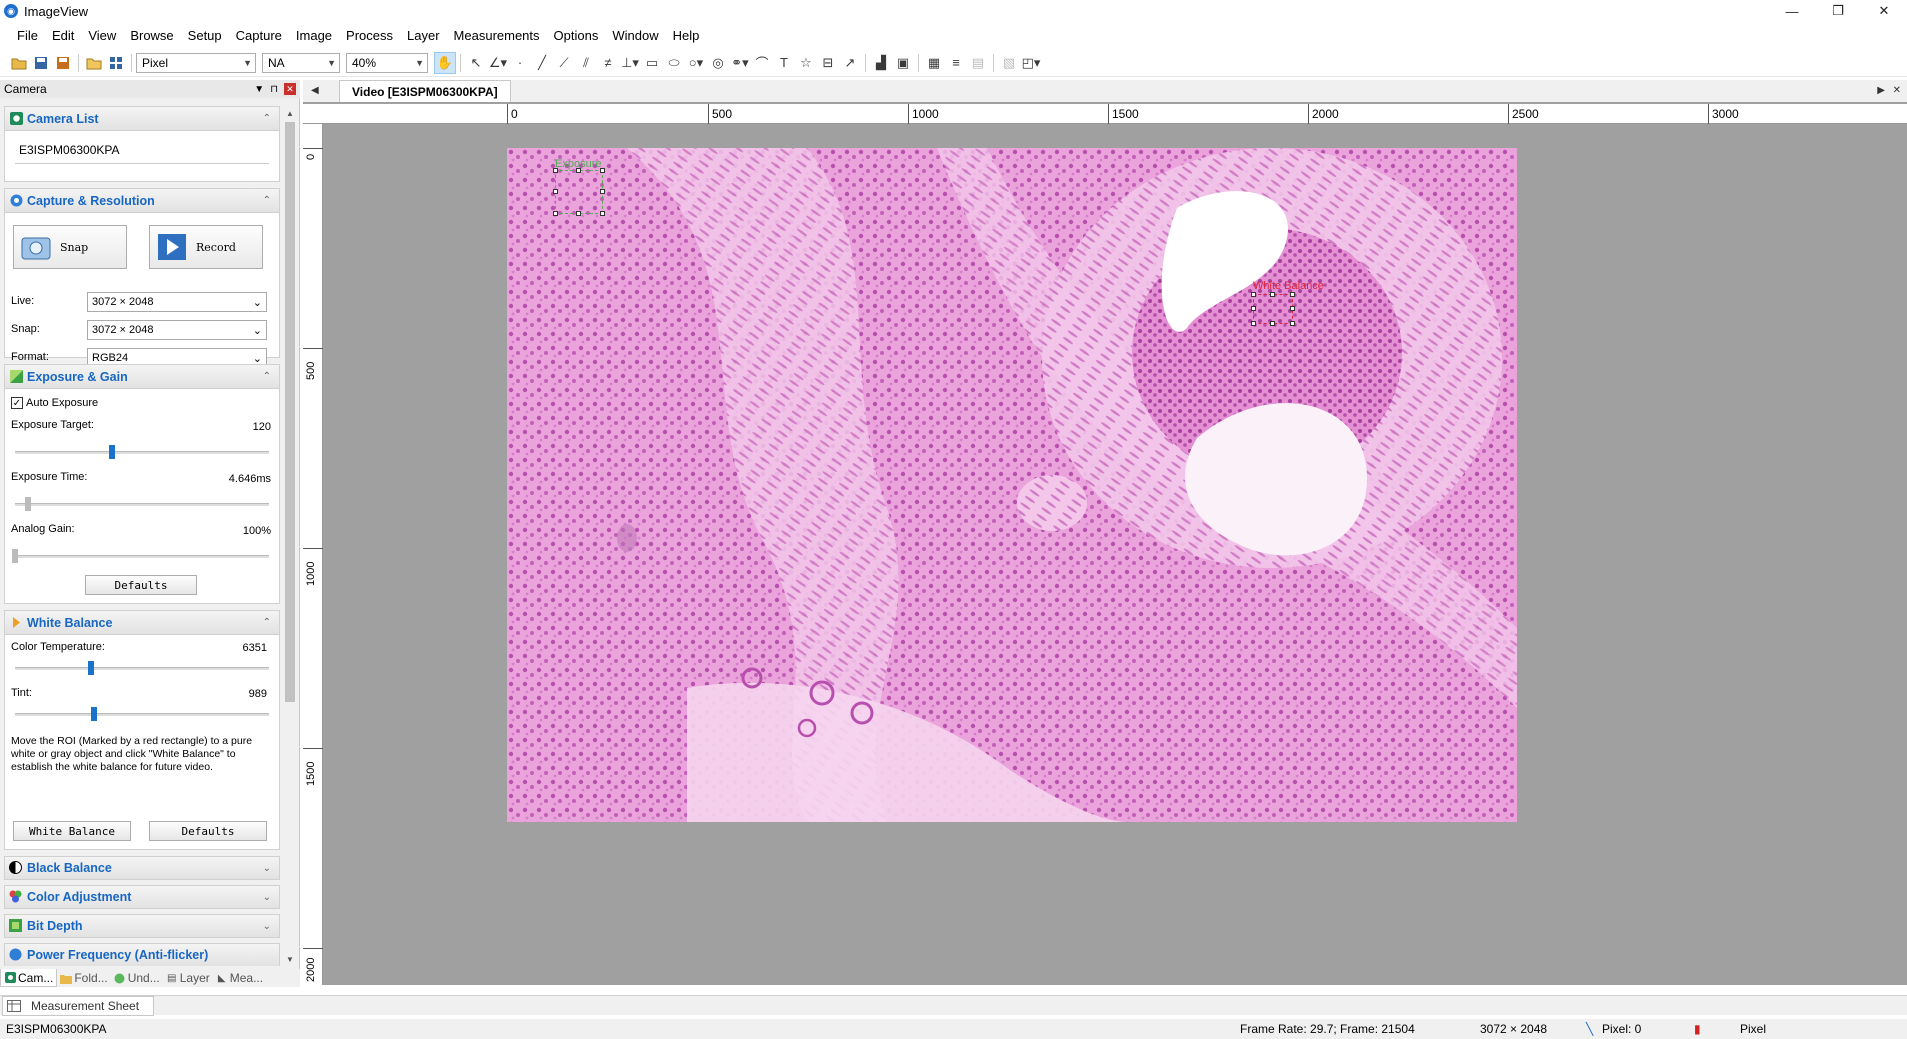 This screenshot has height=1039, width=1907. What do you see at coordinates (205, 35) in the screenshot?
I see `menu-setup: Setup` at bounding box center [205, 35].